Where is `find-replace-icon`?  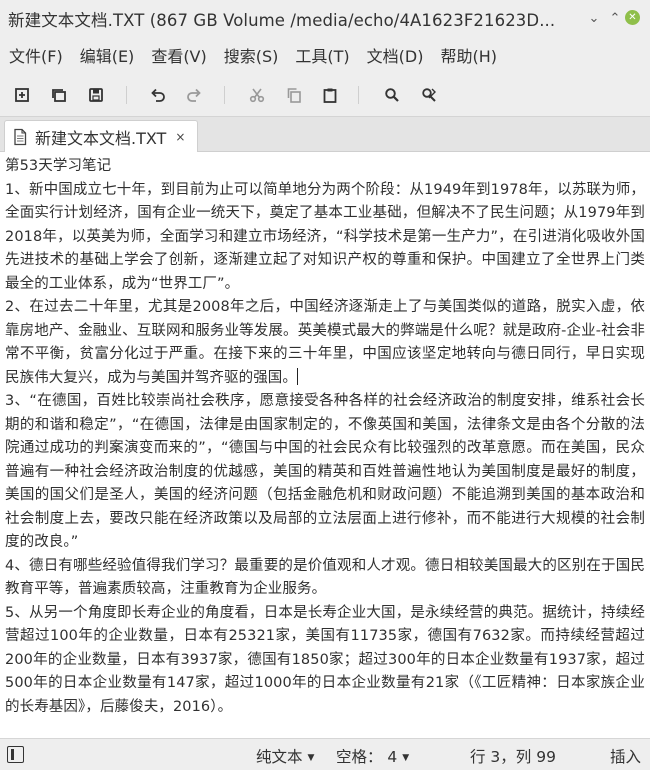
find-replace-icon is located at coordinates (429, 95).